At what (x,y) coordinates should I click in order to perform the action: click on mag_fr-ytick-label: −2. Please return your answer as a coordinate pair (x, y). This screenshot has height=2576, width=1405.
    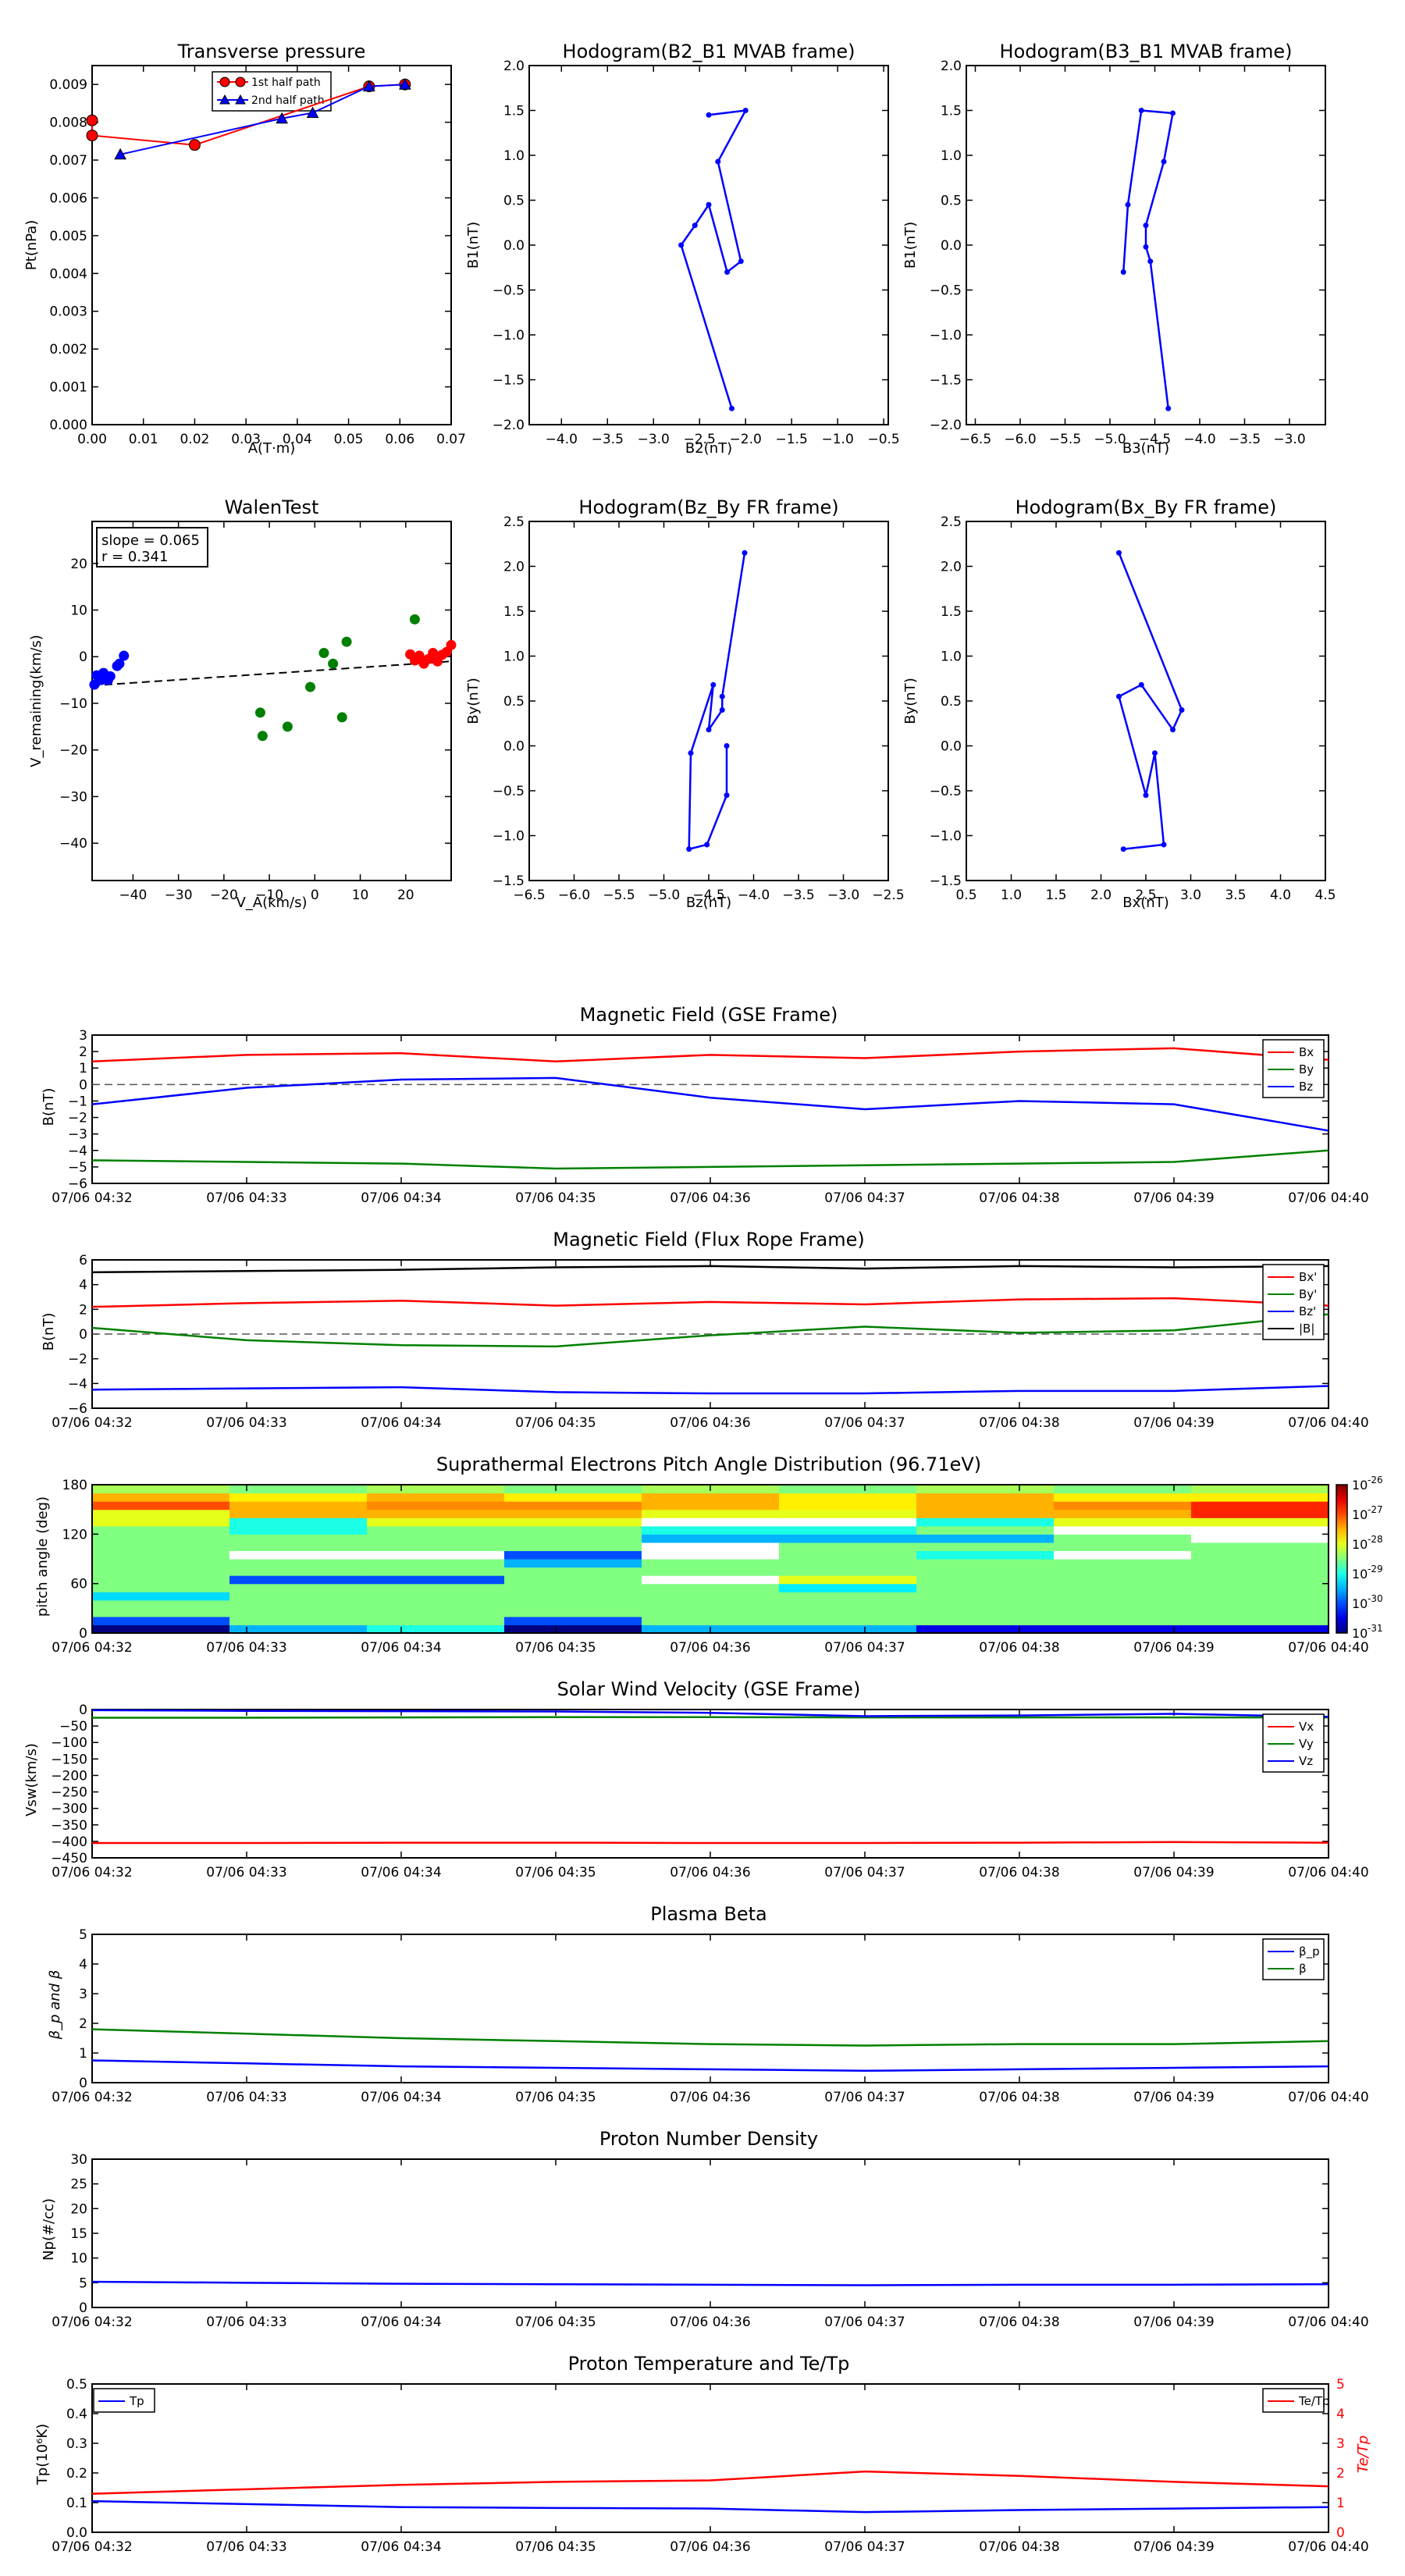
    Looking at the image, I should click on (77, 1360).